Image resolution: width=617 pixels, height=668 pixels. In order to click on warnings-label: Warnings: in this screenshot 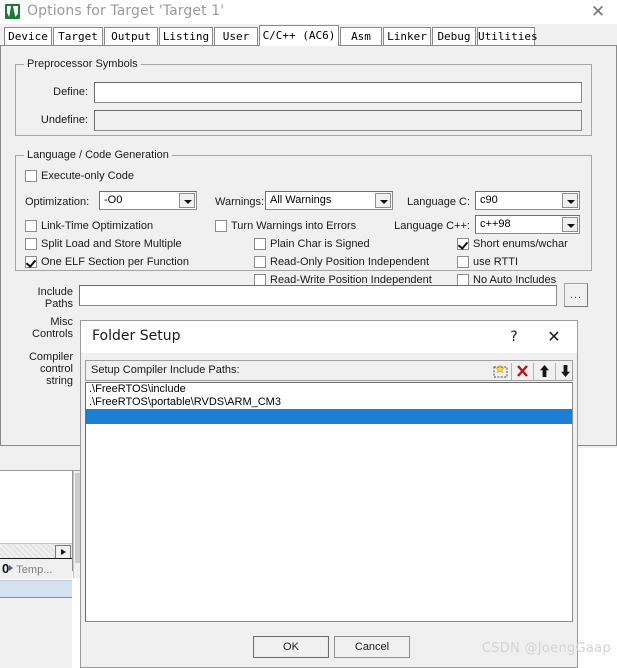, I will do `click(240, 202)`.